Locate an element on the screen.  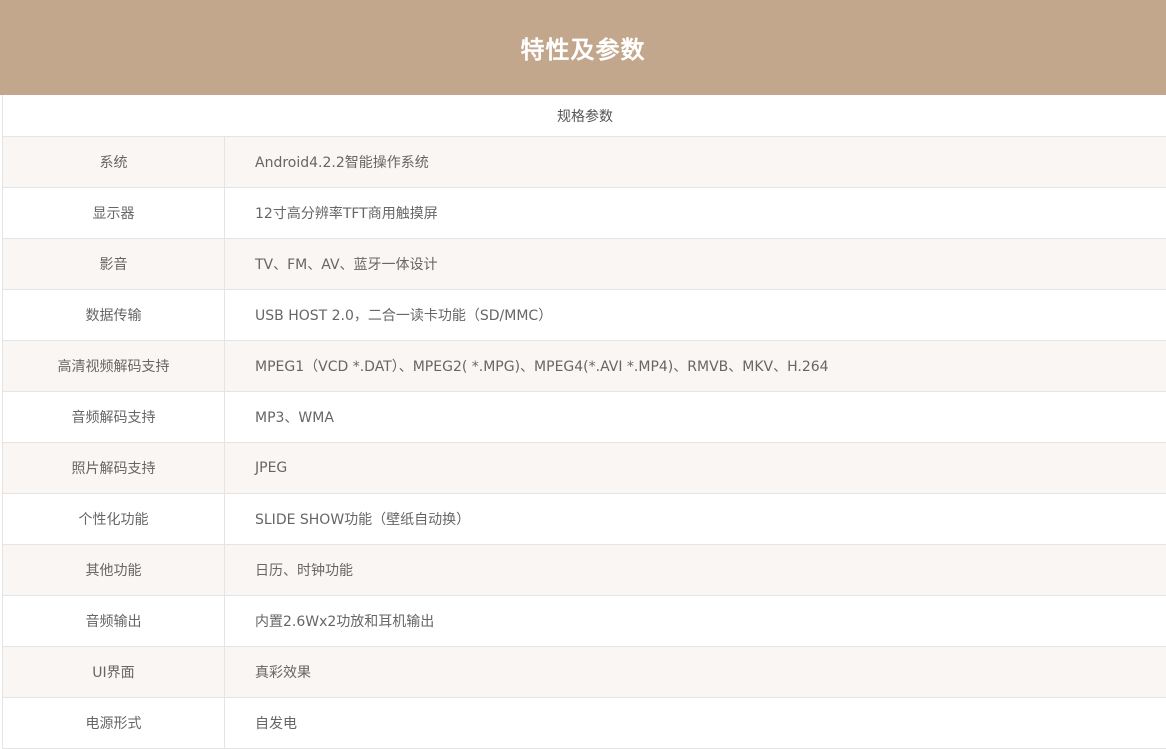
row-value: TV、FM、AV、蓝牙一体设计 is located at coordinates (346, 265).